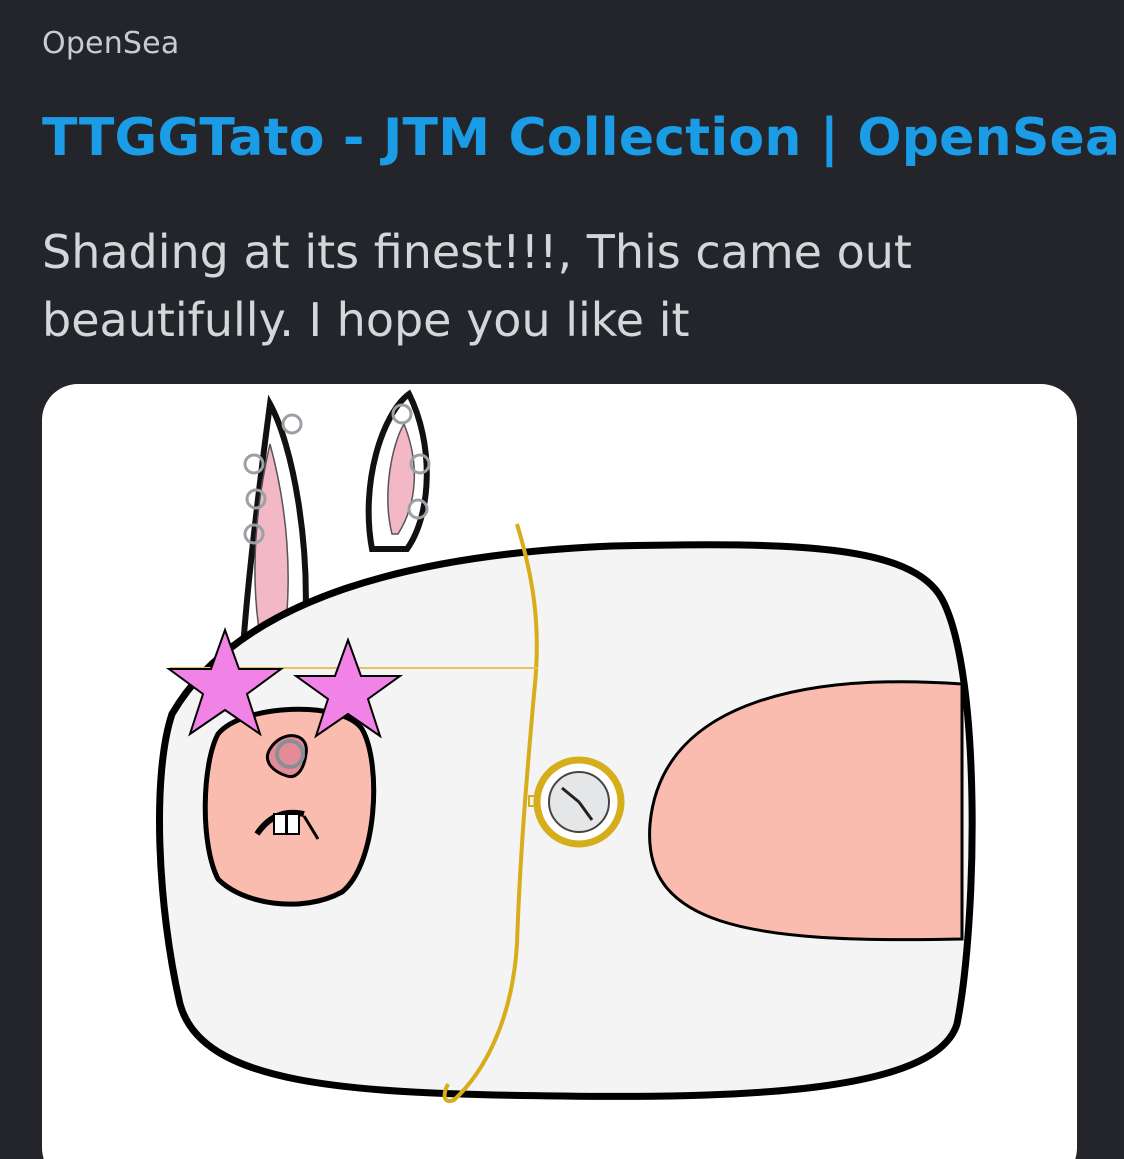 The height and width of the screenshot is (1159, 1124). What do you see at coordinates (398, 470) in the screenshot?
I see `right-ear` at bounding box center [398, 470].